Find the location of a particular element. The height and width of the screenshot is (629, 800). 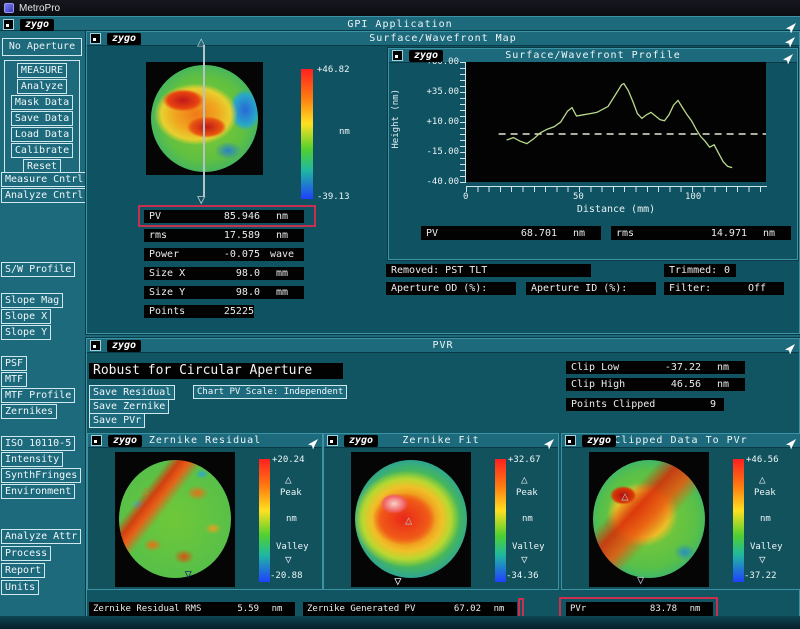

map-colorbar is located at coordinates (307, 134).